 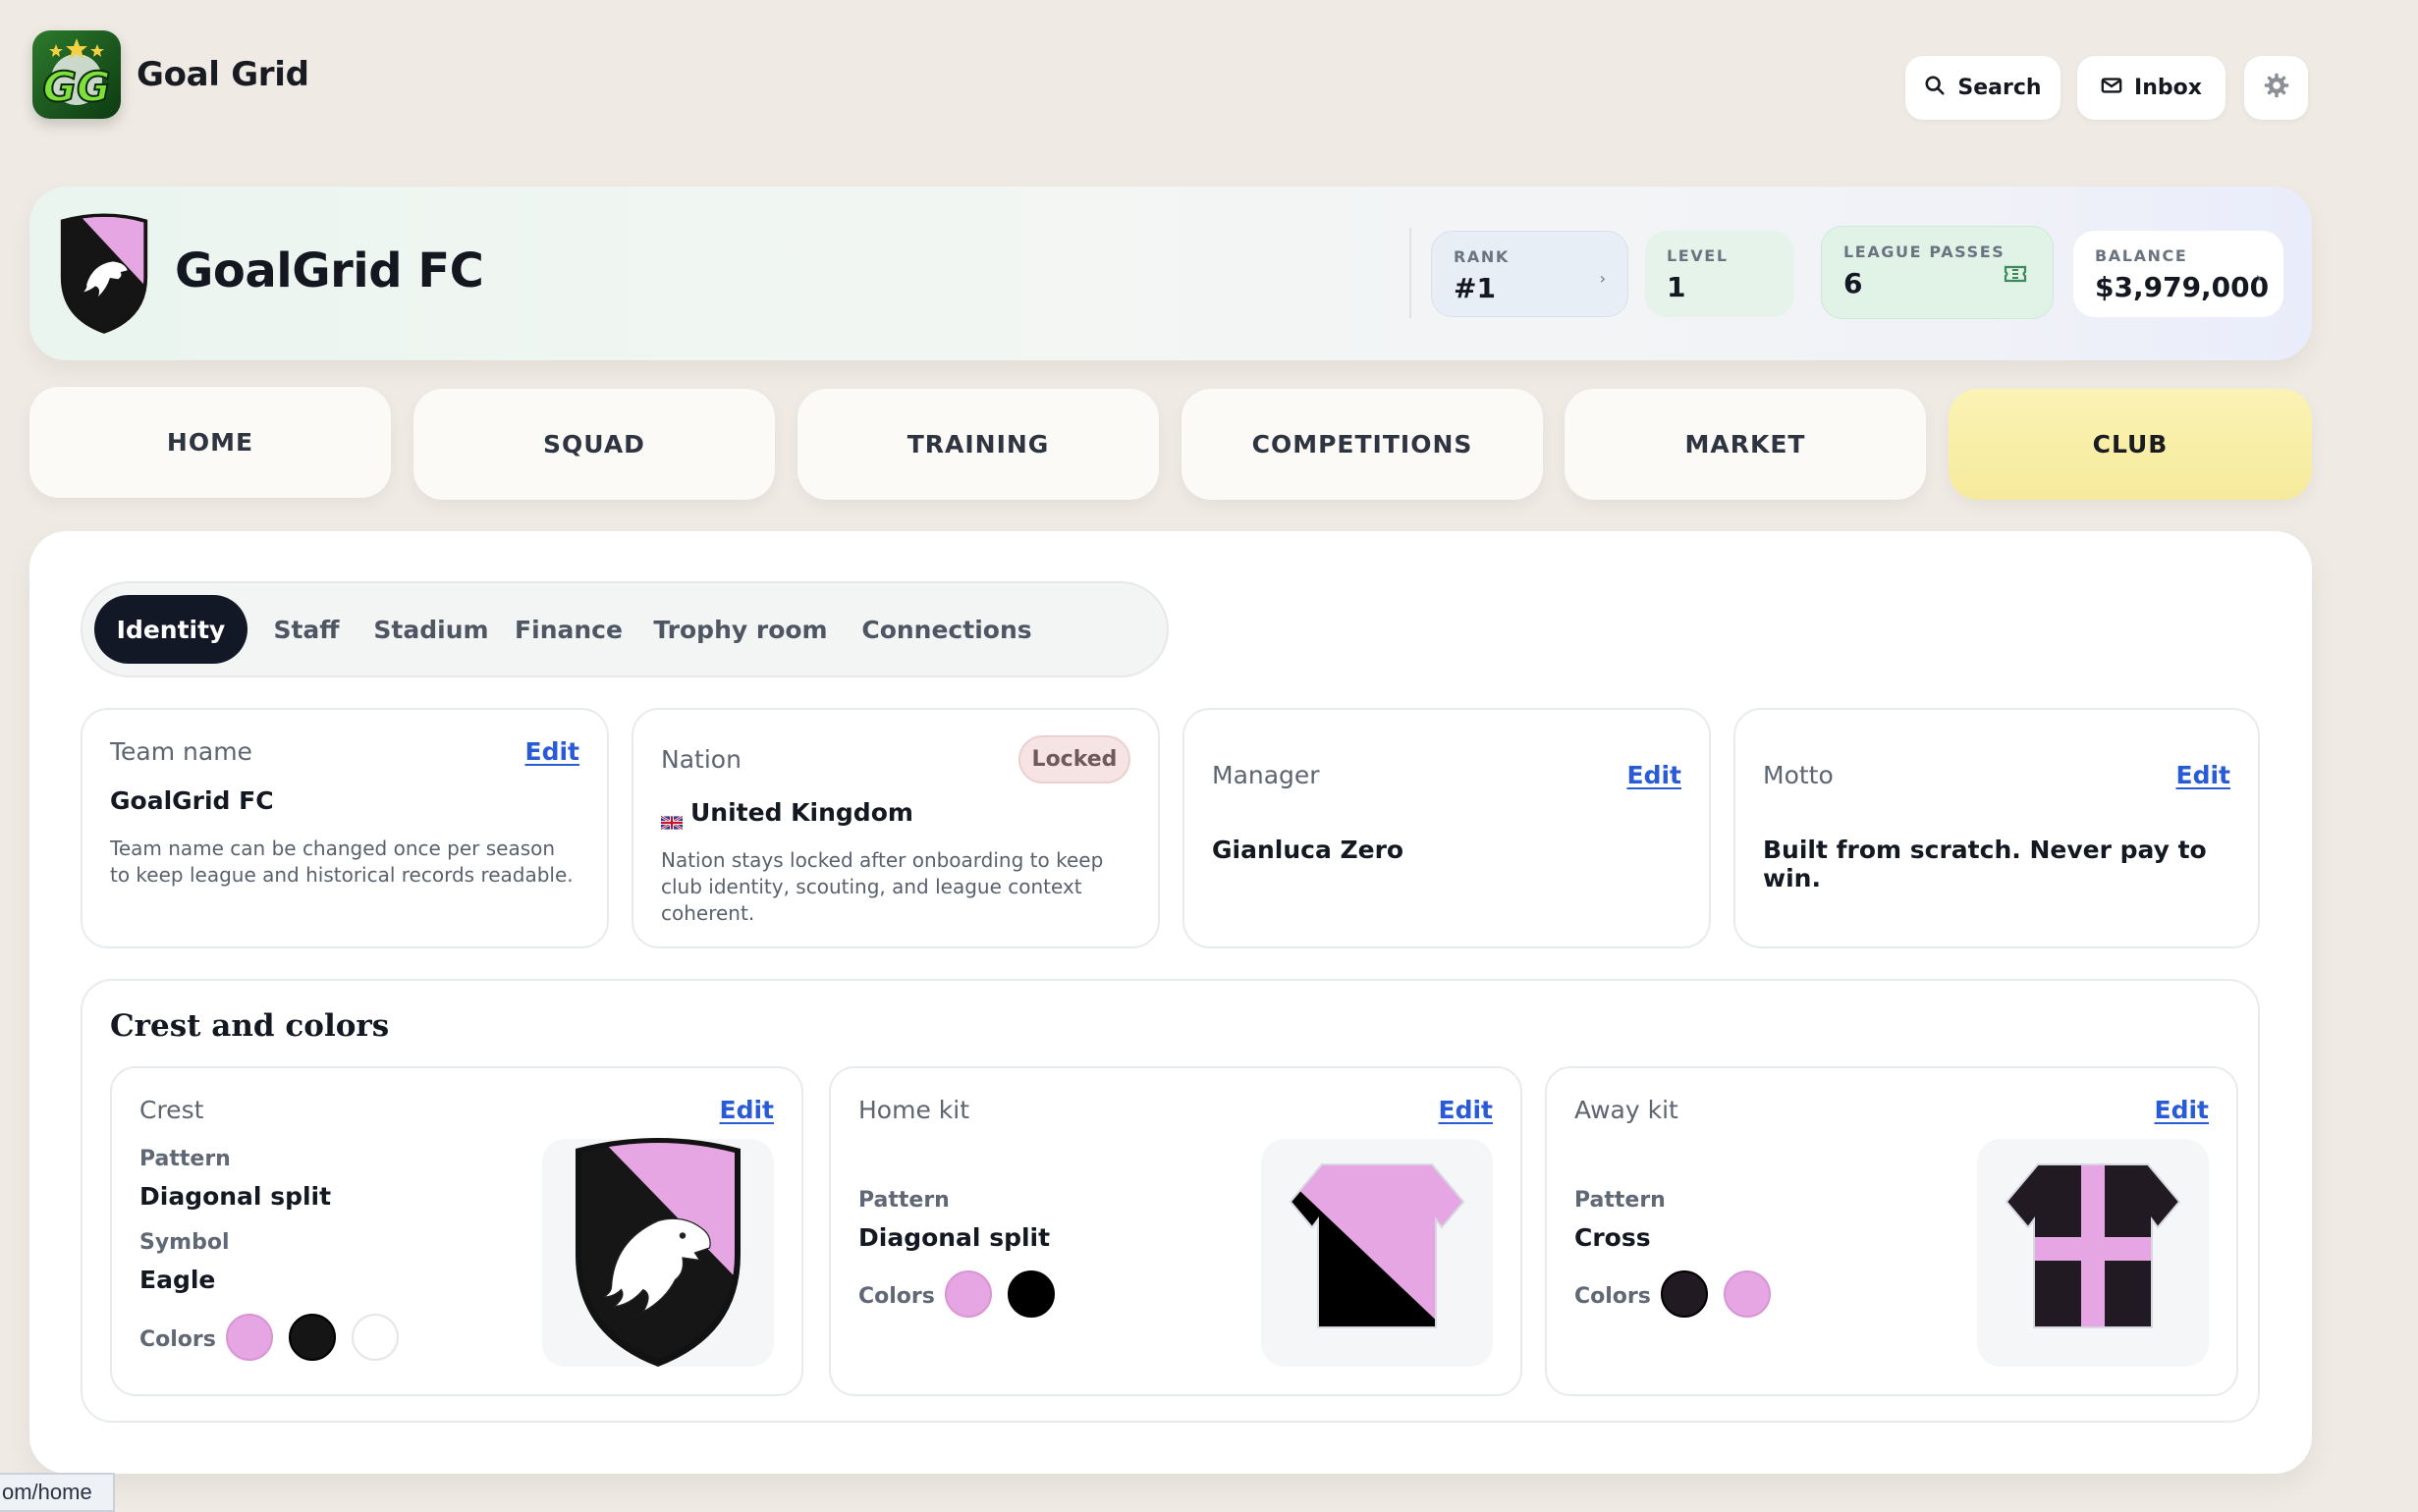 What do you see at coordinates (1626, 1110) in the screenshot?
I see `away-kit-label: Away kit` at bounding box center [1626, 1110].